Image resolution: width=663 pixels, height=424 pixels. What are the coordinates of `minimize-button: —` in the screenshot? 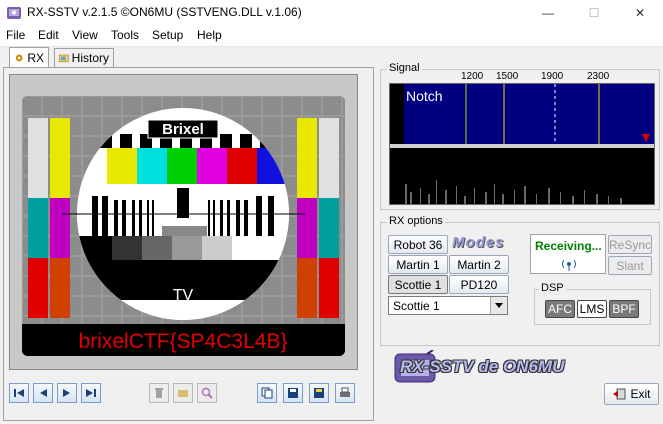 It's located at (548, 13).